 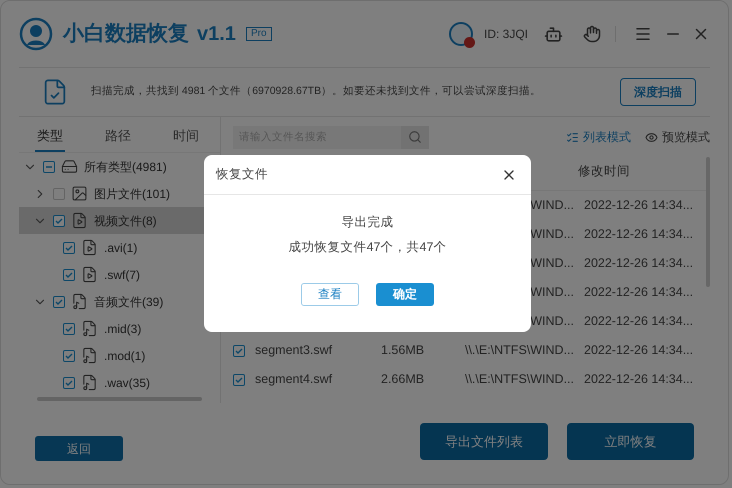 I want to click on user-id: ID: 3JQI, so click(x=506, y=34).